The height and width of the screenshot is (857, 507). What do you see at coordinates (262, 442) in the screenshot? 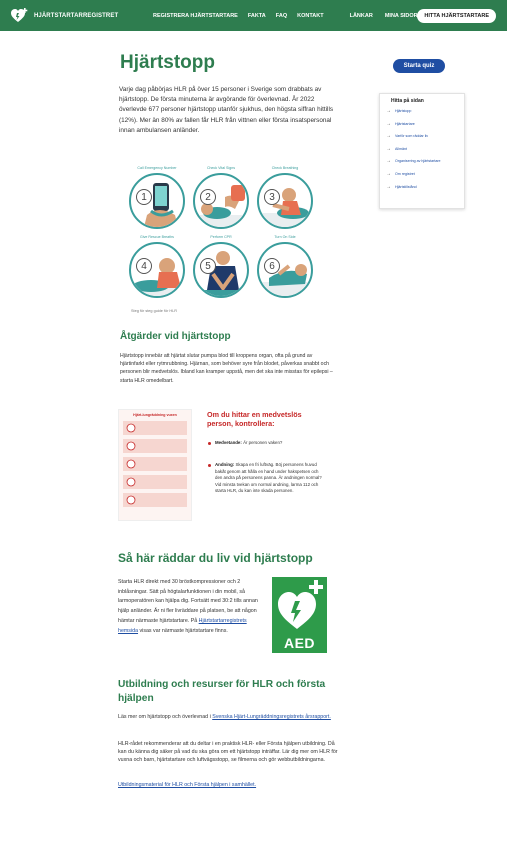
I see `bullet-text: Är personen vaken?` at bounding box center [262, 442].